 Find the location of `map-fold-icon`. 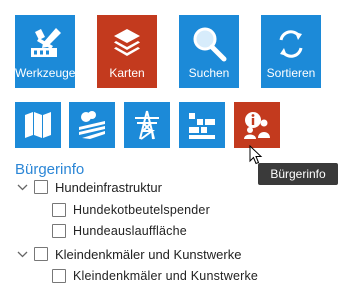

map-fold-icon is located at coordinates (38, 125).